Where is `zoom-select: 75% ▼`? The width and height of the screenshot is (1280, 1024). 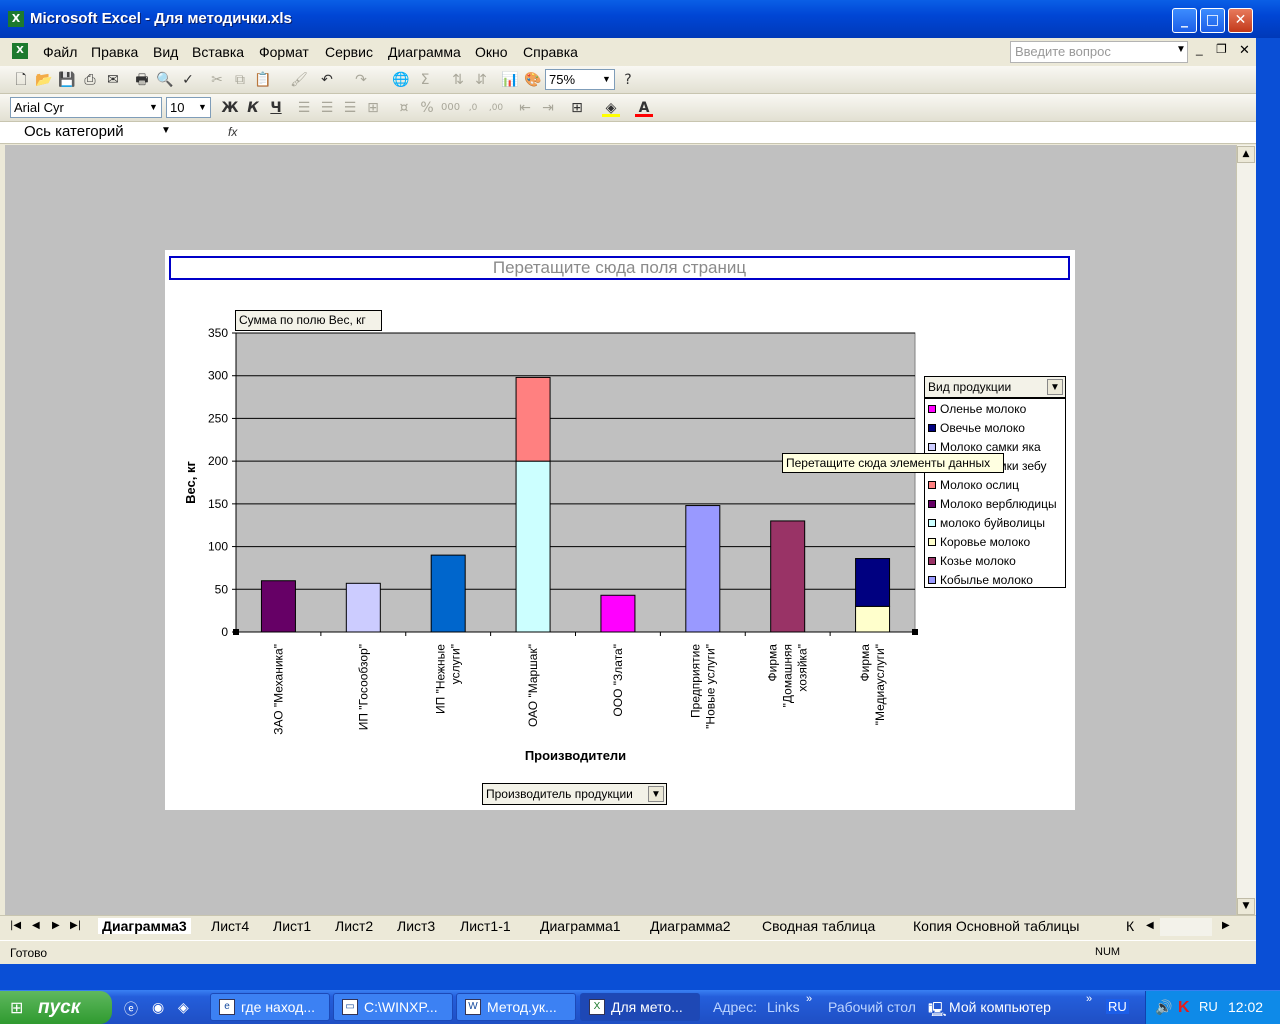
zoom-select: 75% ▼ is located at coordinates (580, 79).